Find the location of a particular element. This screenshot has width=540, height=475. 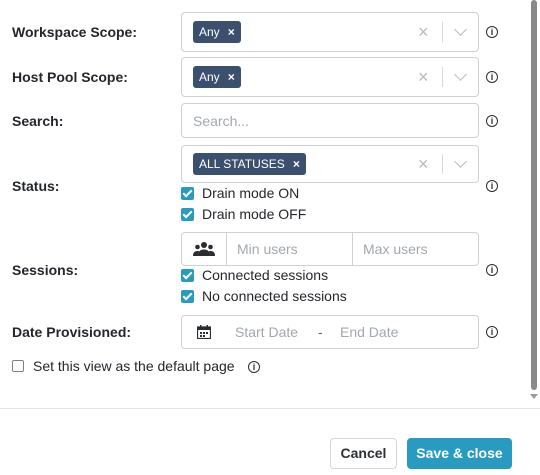

connected-sessions-checkbox is located at coordinates (187, 275).